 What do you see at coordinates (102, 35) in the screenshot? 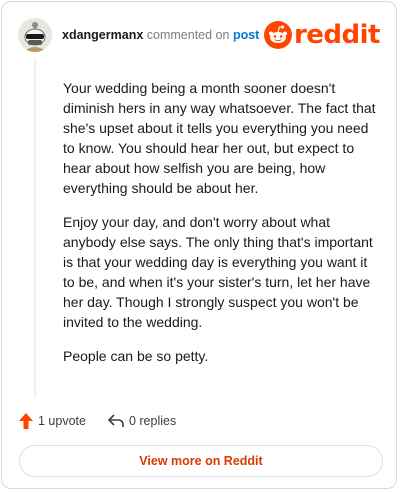
I see `username-link: xdangermanx` at bounding box center [102, 35].